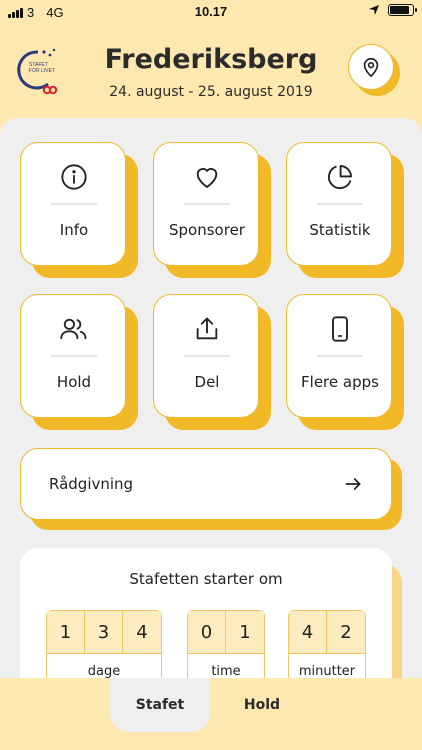 The height and width of the screenshot is (750, 422). Describe the element at coordinates (371, 67) in the screenshot. I see `location-pin-icon` at that location.